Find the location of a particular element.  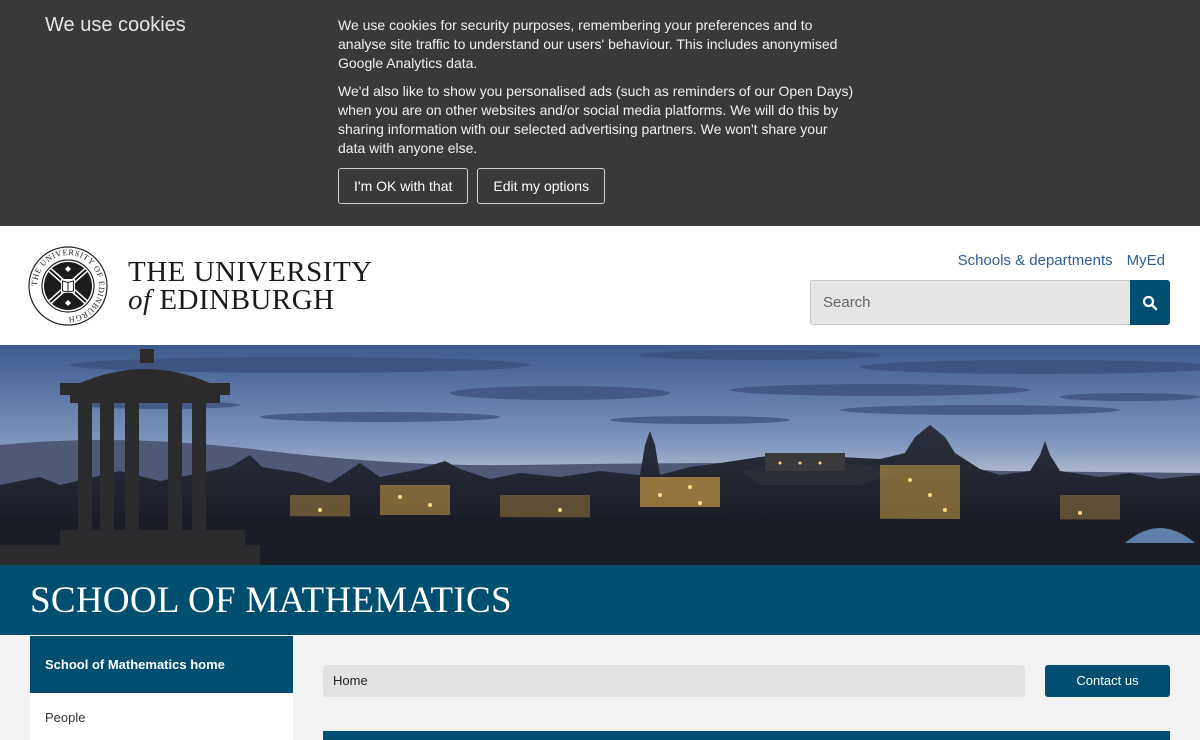

wordmark-edinburgh: EDINBURGH is located at coordinates (247, 300).